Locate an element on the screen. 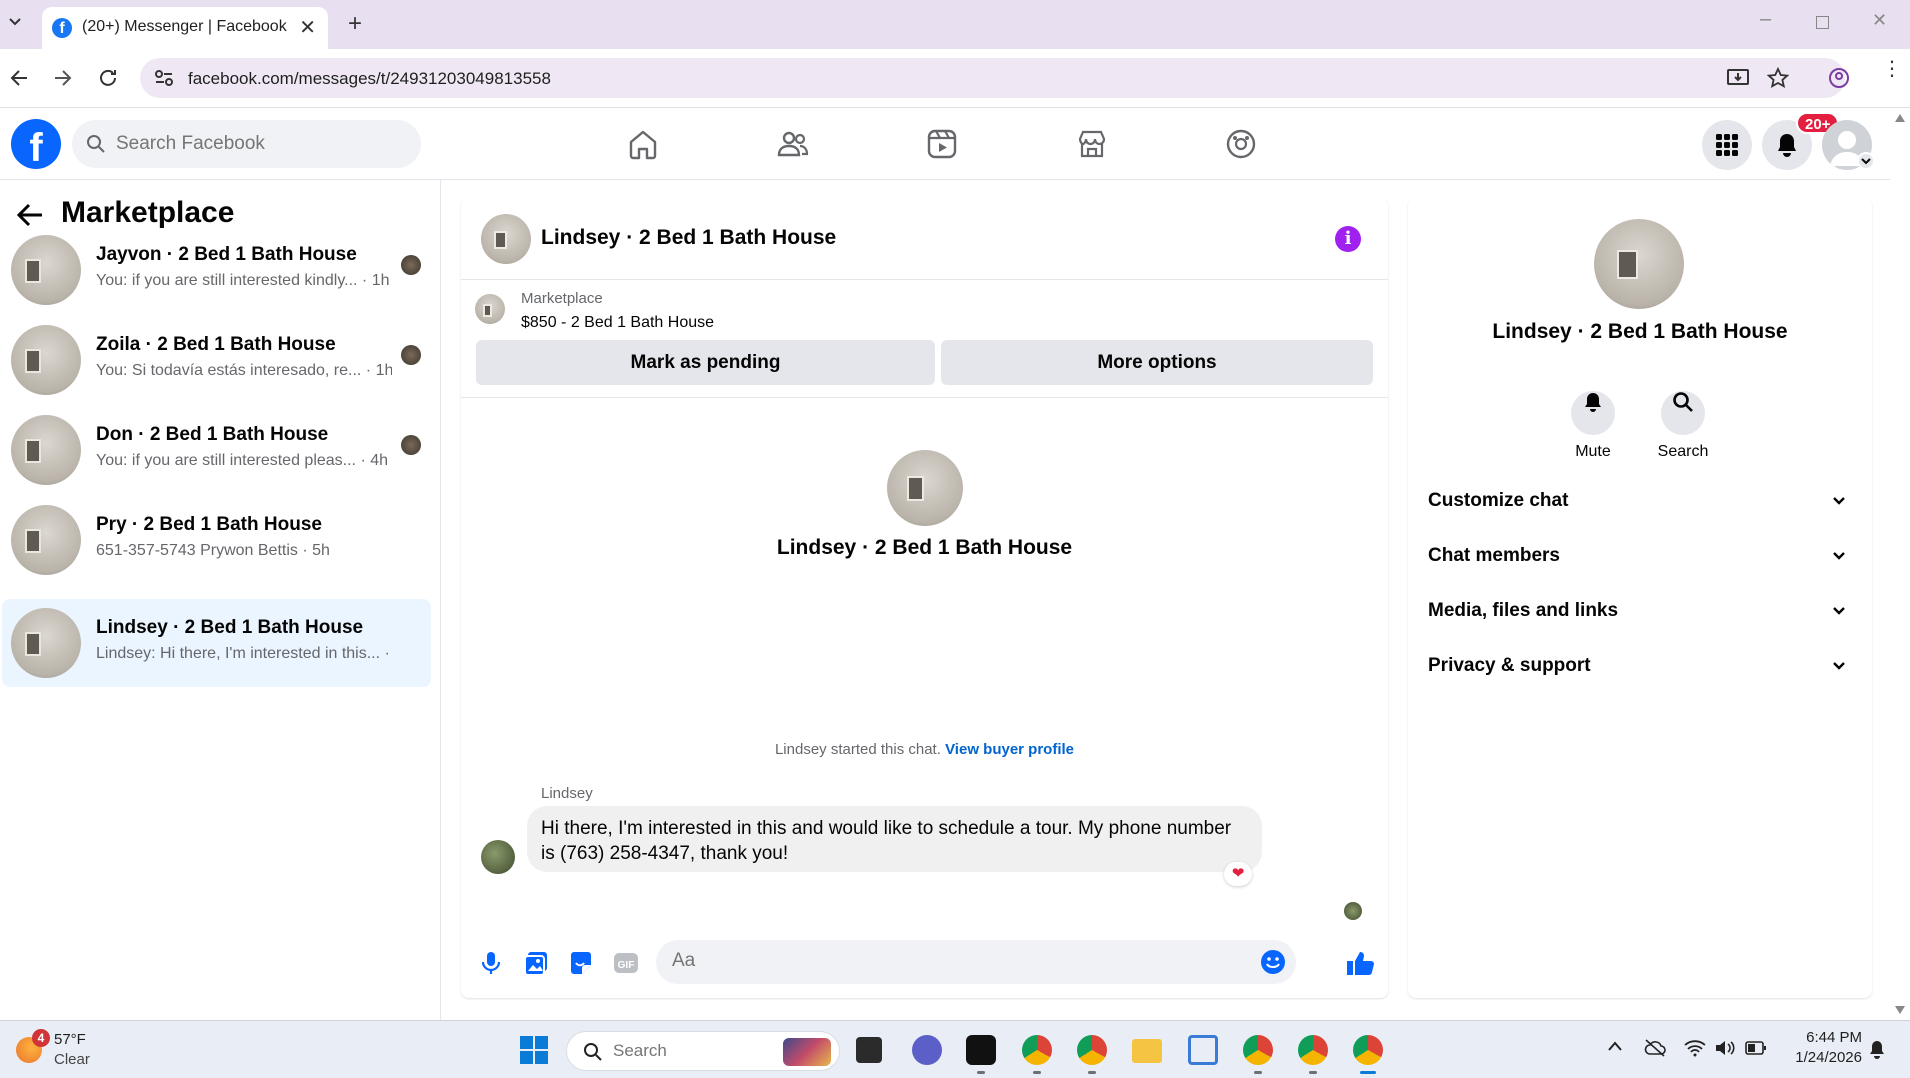  window-minimize-icon: – is located at coordinates (1765, 19).